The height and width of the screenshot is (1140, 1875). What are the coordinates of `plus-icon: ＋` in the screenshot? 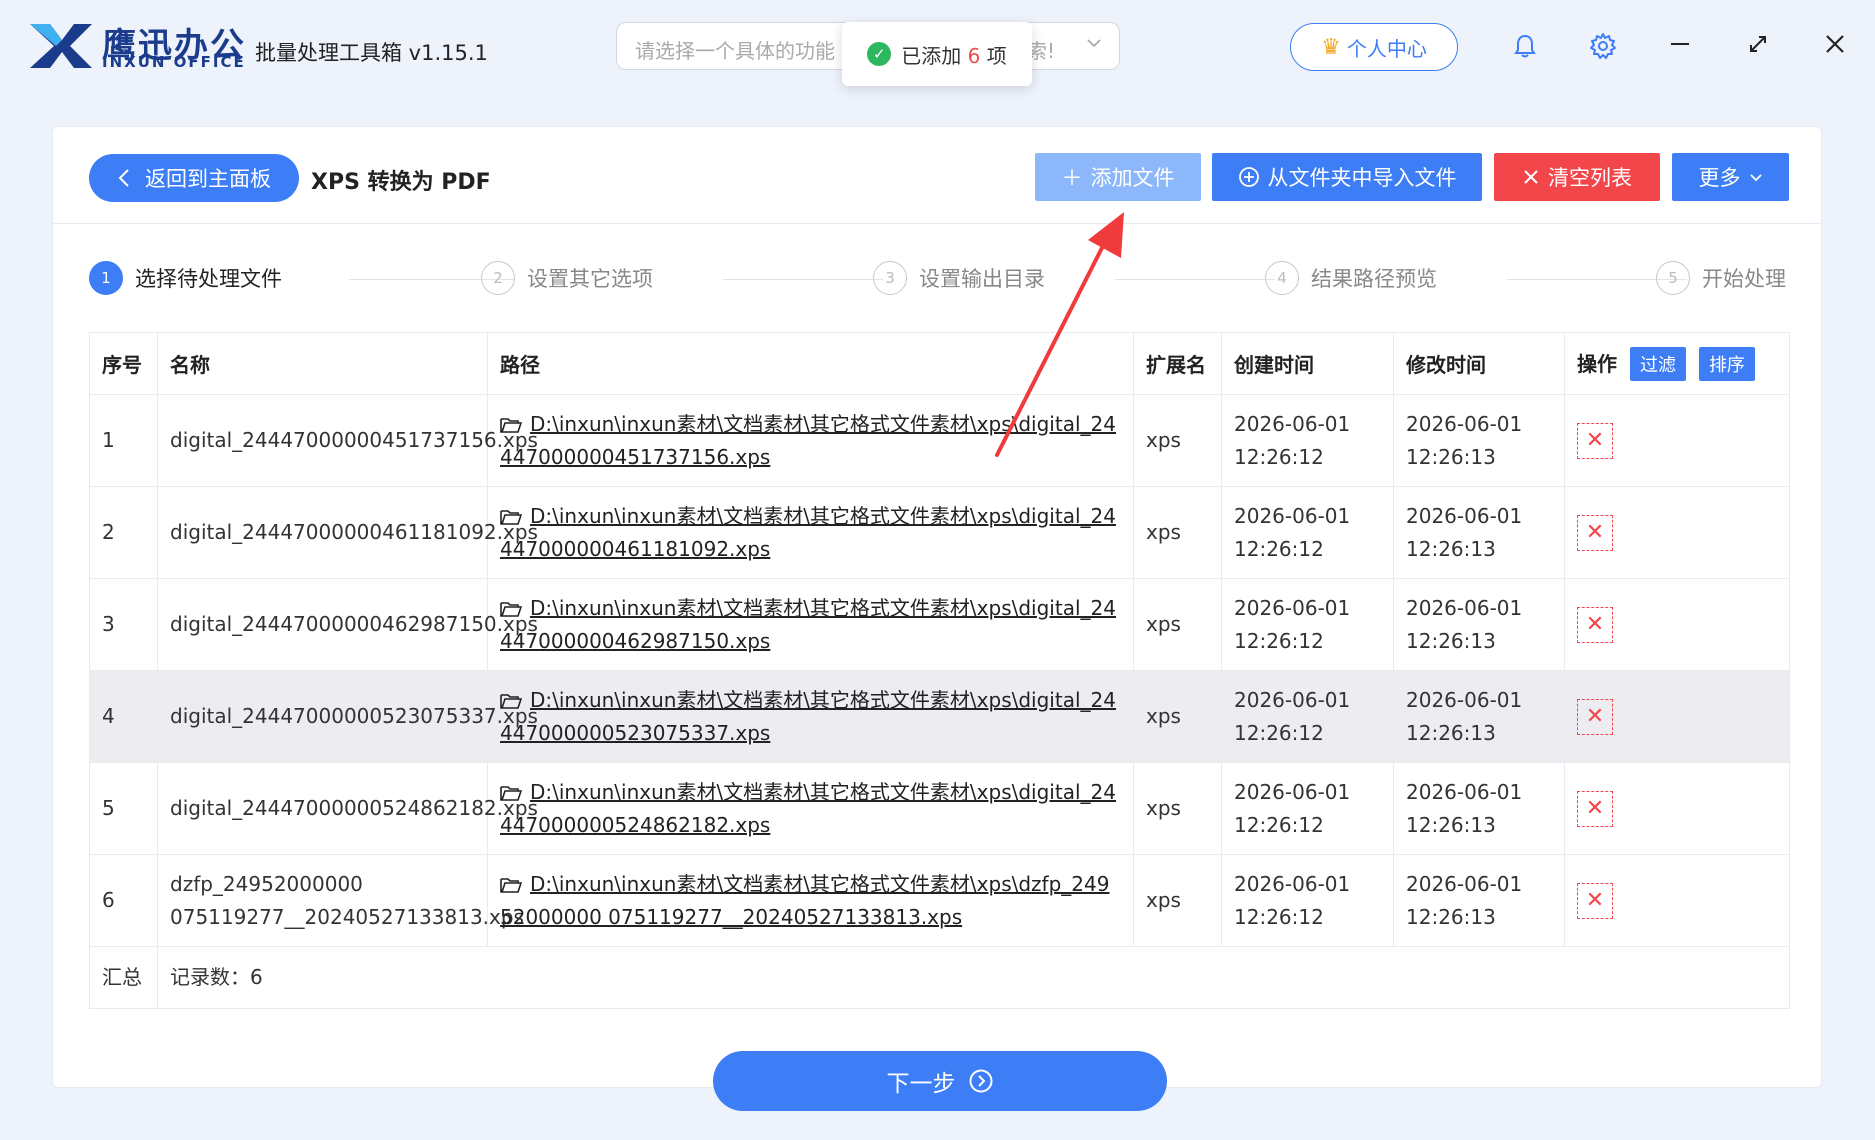 It's located at (1072, 178).